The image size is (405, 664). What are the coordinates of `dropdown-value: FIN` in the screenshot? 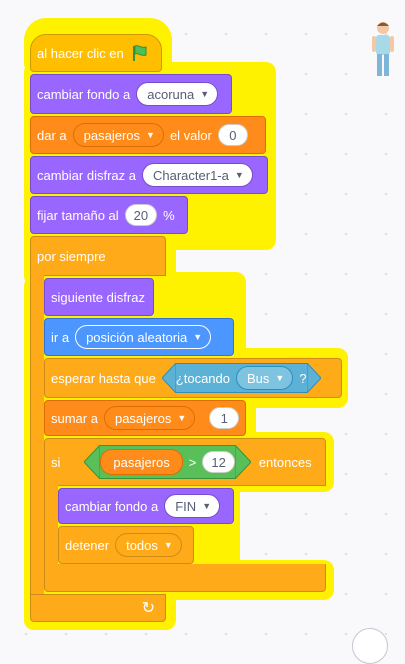 It's located at (186, 506).